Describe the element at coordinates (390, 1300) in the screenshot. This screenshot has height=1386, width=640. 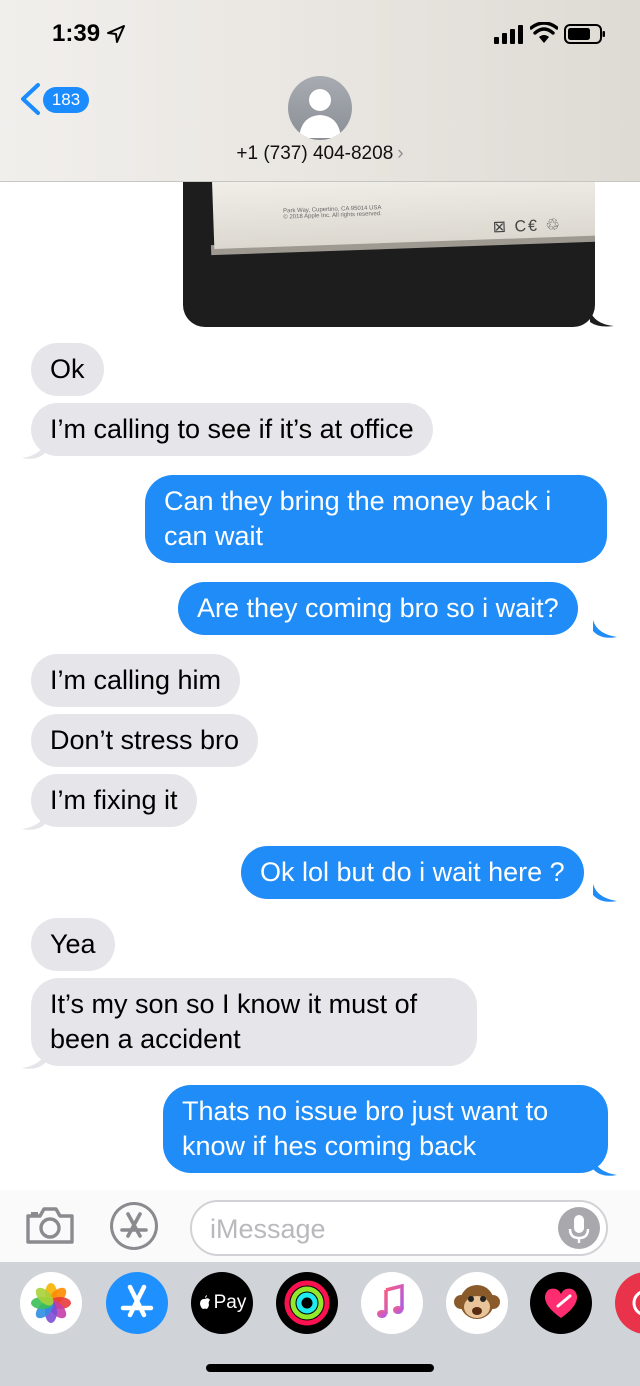
I see `music-note-icon` at that location.